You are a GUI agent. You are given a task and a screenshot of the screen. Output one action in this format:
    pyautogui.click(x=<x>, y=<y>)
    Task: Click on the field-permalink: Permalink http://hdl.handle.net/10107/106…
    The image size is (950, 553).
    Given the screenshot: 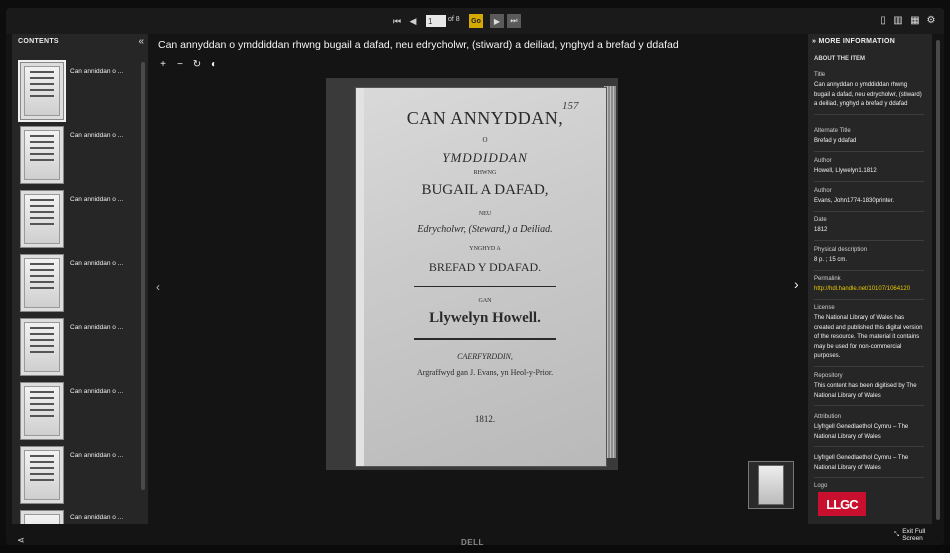 What is the action you would take?
    pyautogui.click(x=869, y=288)
    